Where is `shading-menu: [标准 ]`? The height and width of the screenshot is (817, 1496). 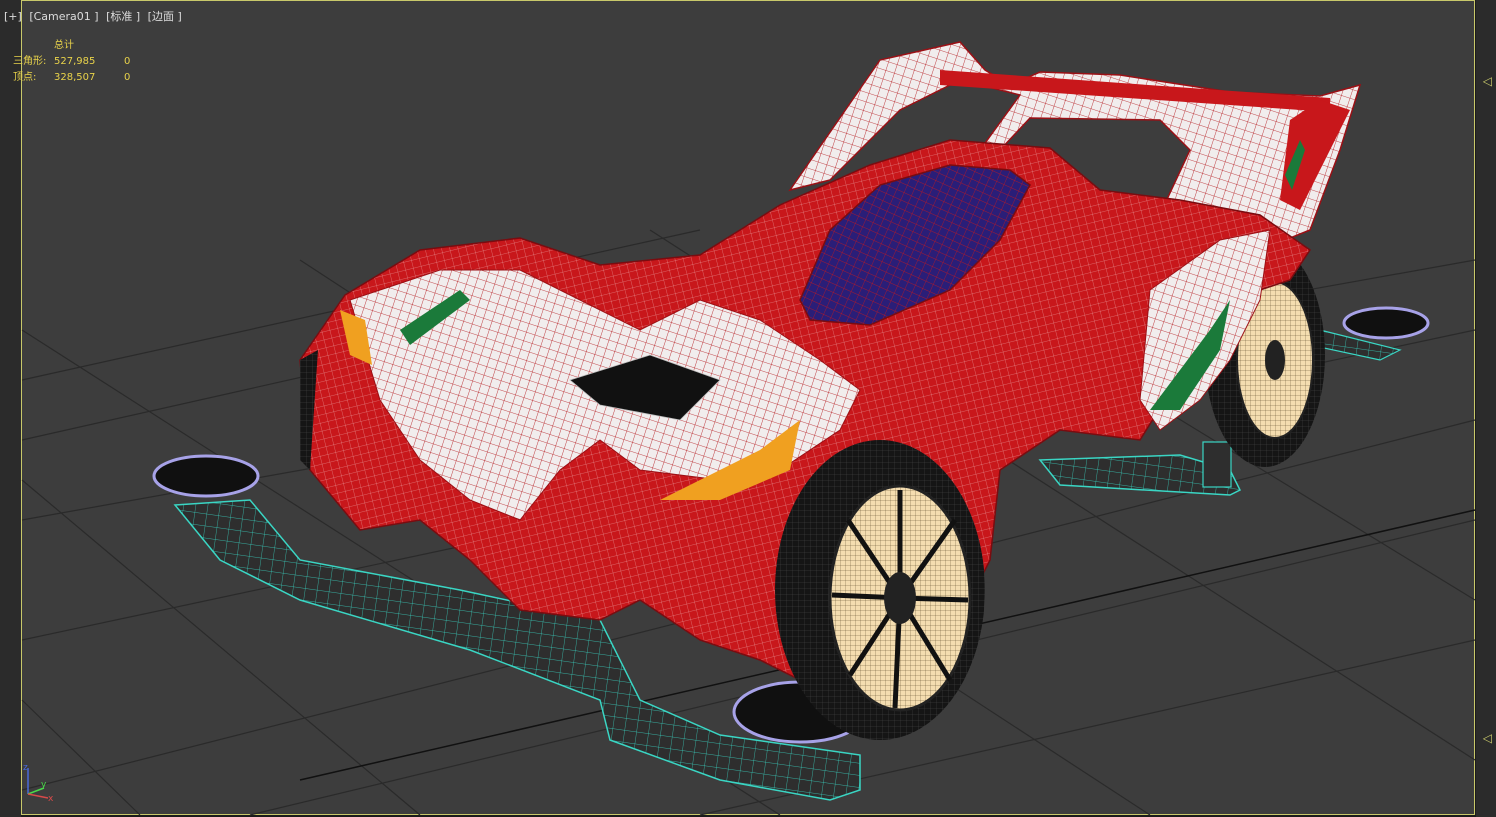
shading-menu: [标准 ] is located at coordinates (123, 16).